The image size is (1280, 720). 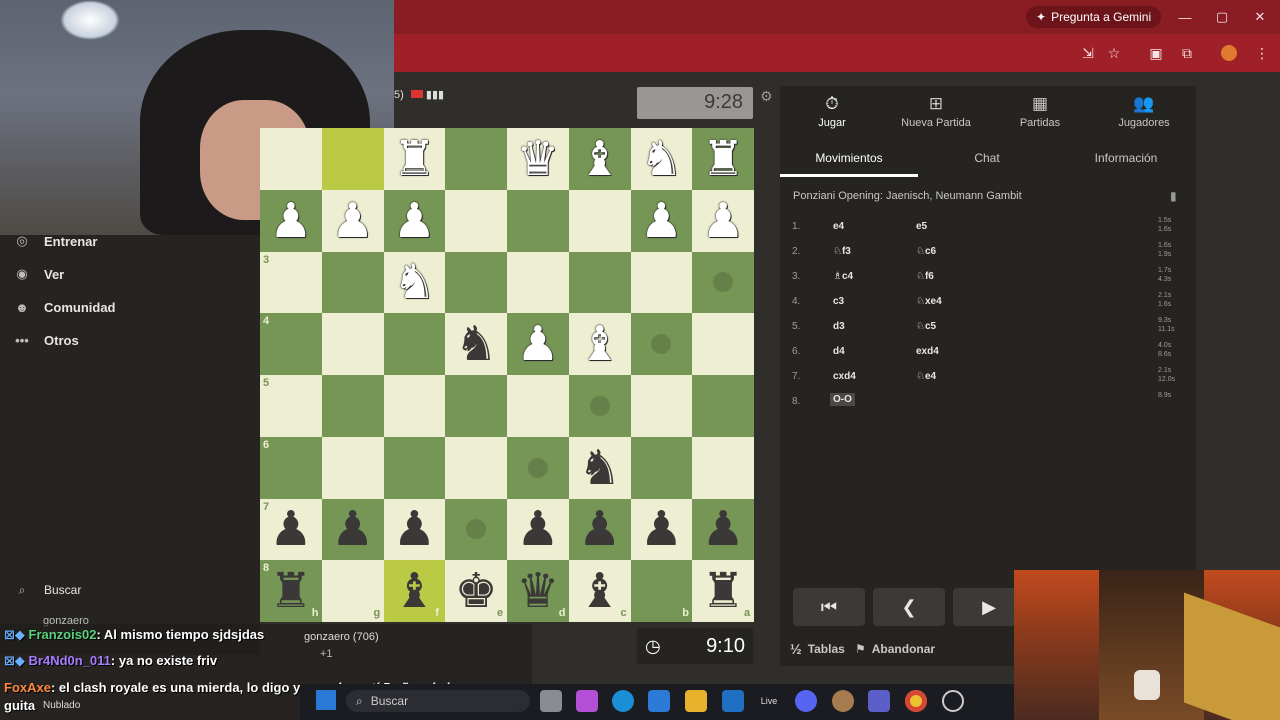 I want to click on minimize-icon: —, so click(x=1185, y=17).